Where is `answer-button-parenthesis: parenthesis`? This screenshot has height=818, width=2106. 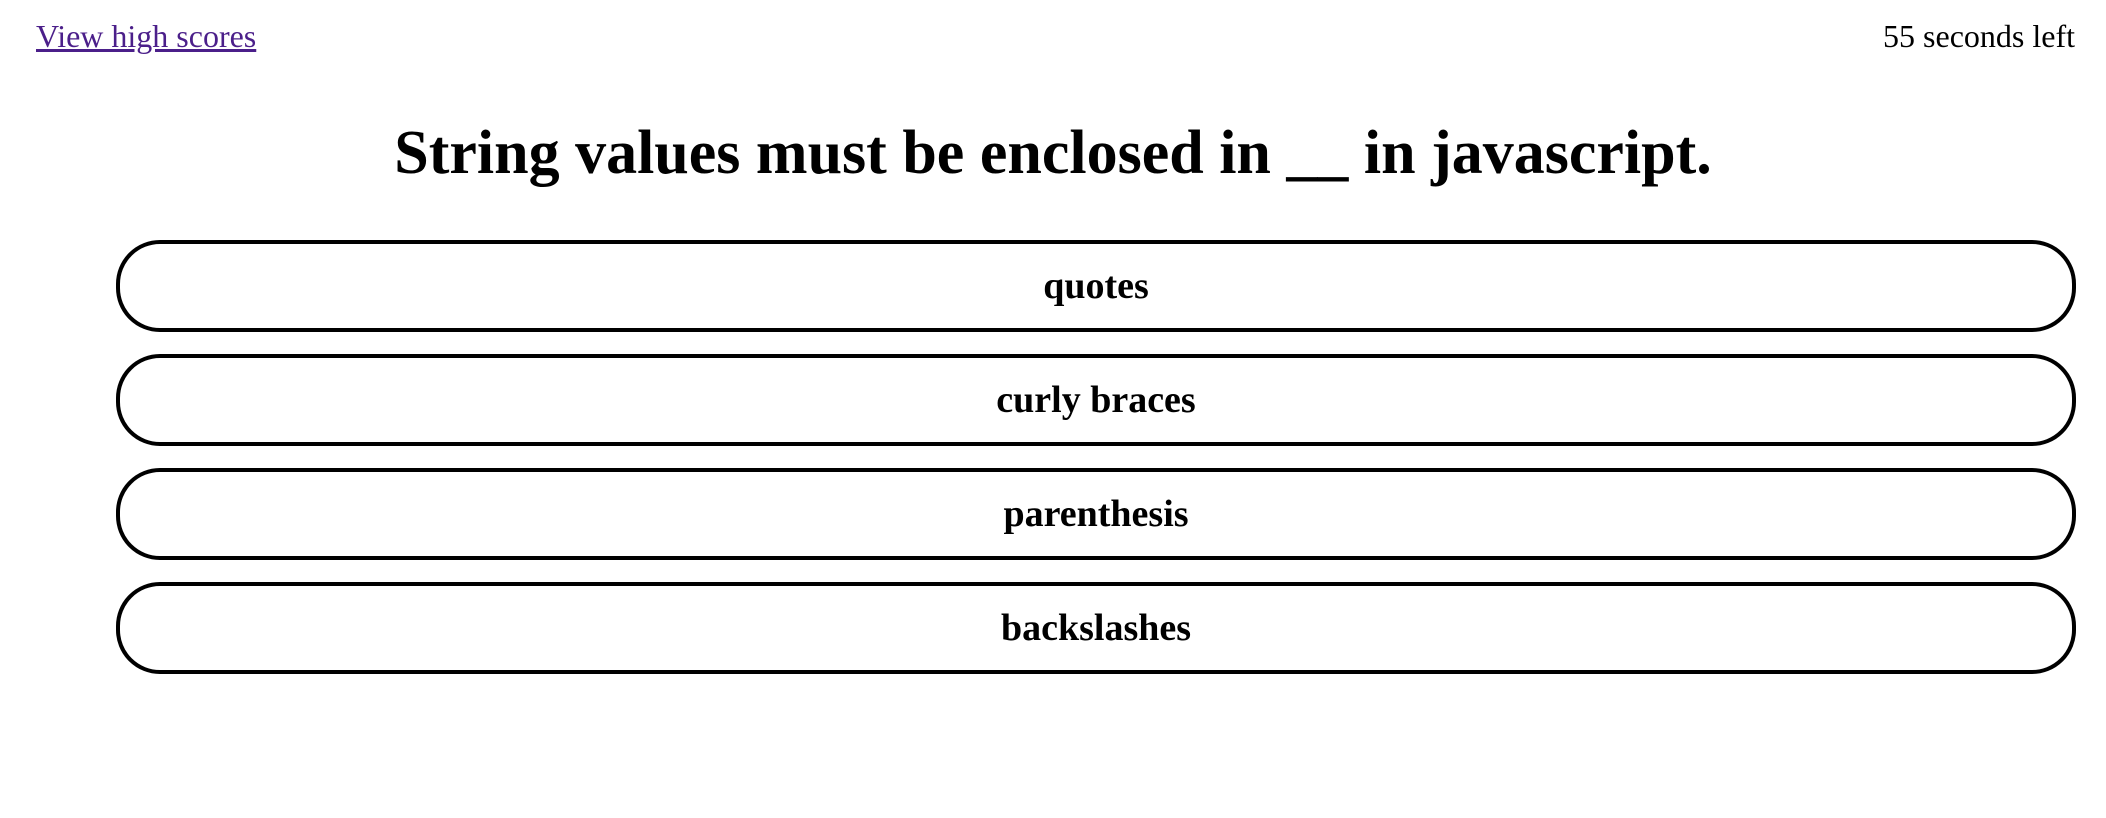 answer-button-parenthesis: parenthesis is located at coordinates (1096, 514).